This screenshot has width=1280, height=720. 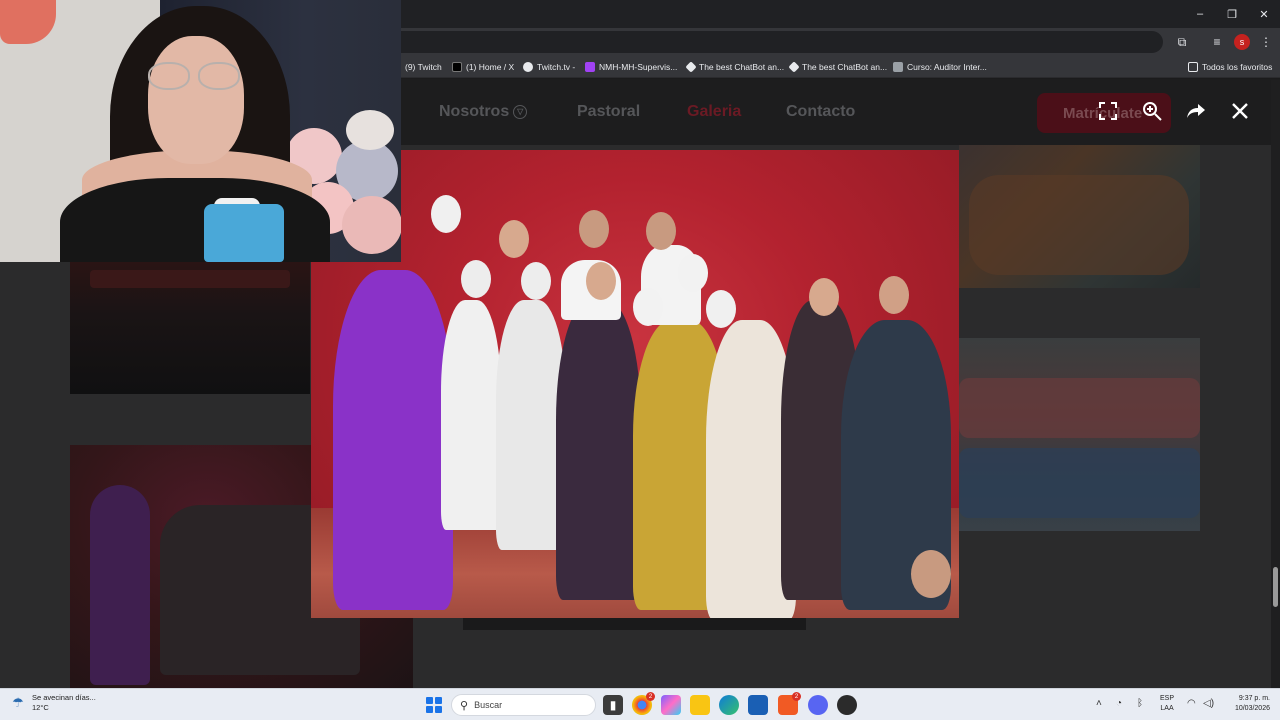 What do you see at coordinates (643, 703) in the screenshot?
I see `chrome-icon: 2` at bounding box center [643, 703].